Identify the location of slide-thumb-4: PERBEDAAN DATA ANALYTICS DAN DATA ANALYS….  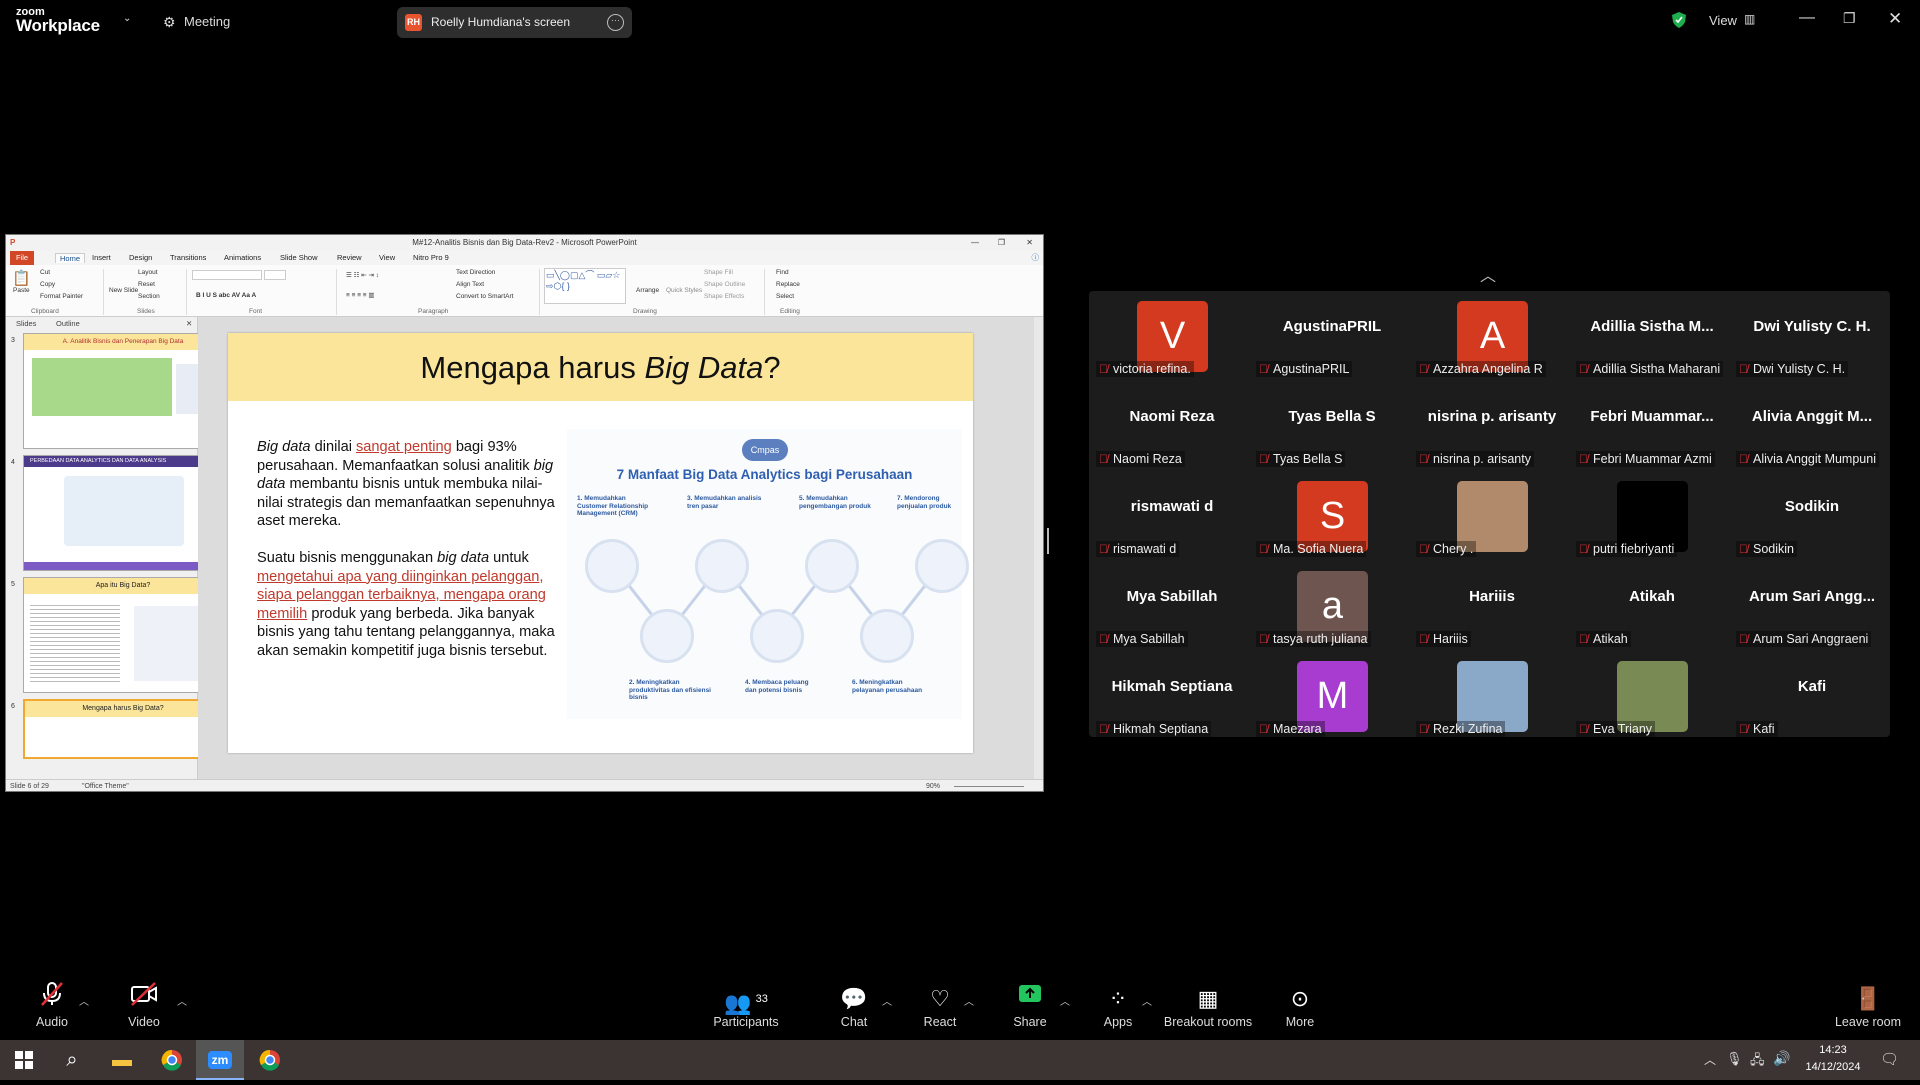
(123, 513).